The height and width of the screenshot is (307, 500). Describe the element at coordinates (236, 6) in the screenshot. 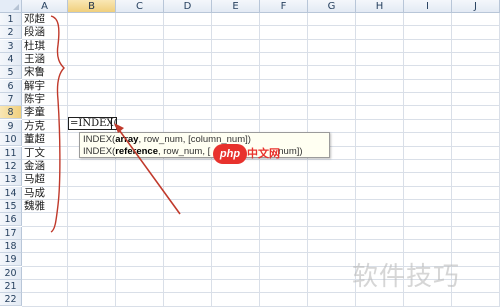

I see `column-header-e: E` at that location.